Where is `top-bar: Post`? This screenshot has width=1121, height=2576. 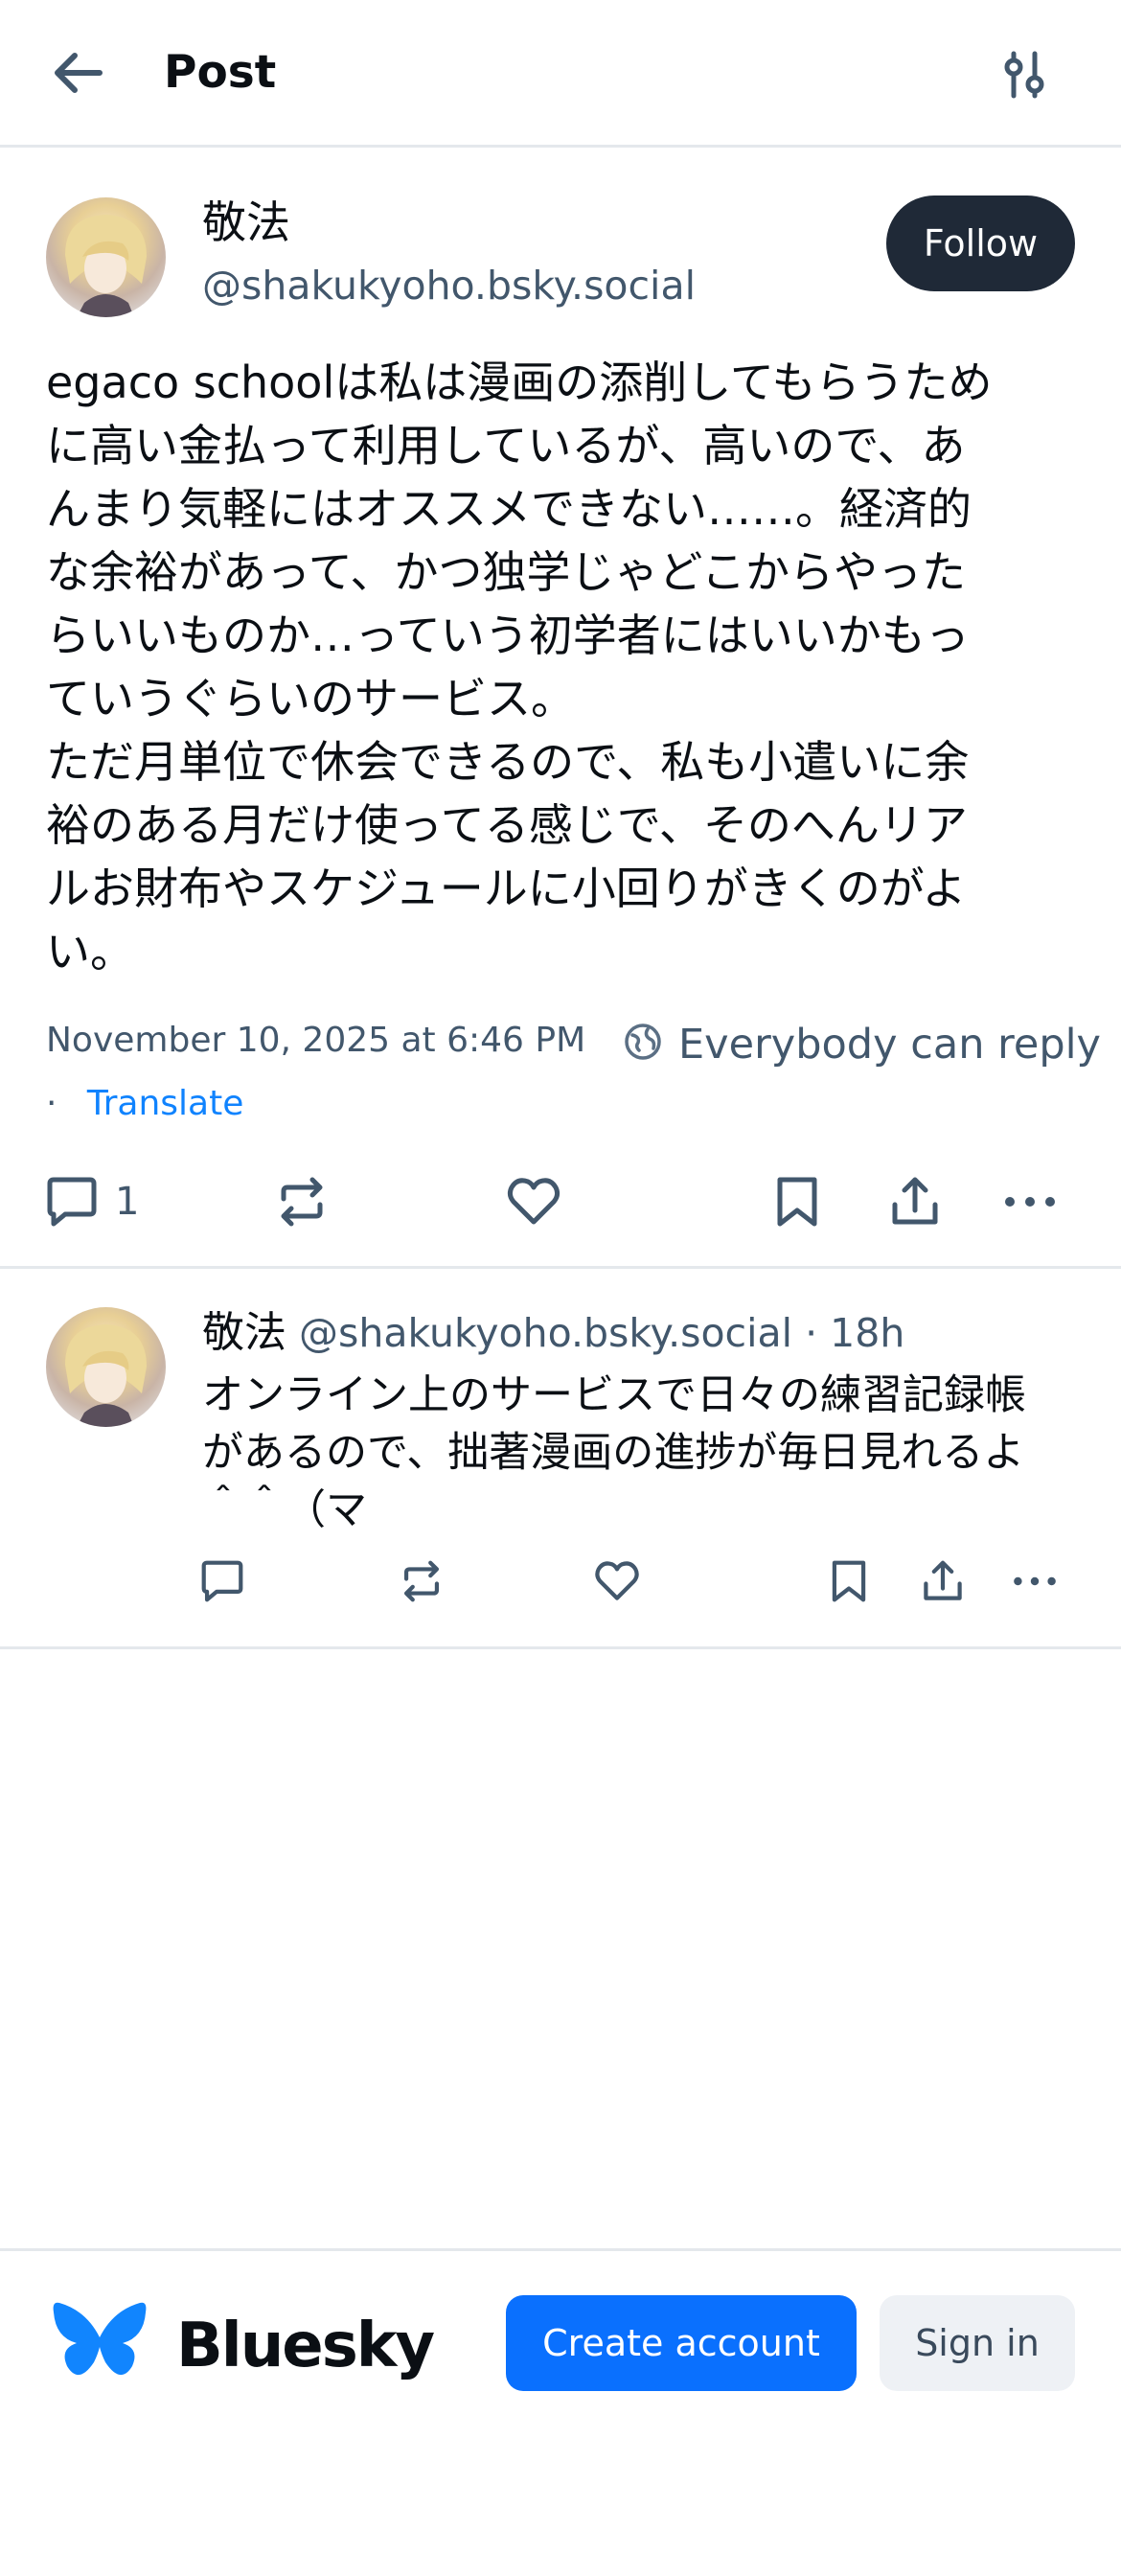
top-bar: Post is located at coordinates (560, 74).